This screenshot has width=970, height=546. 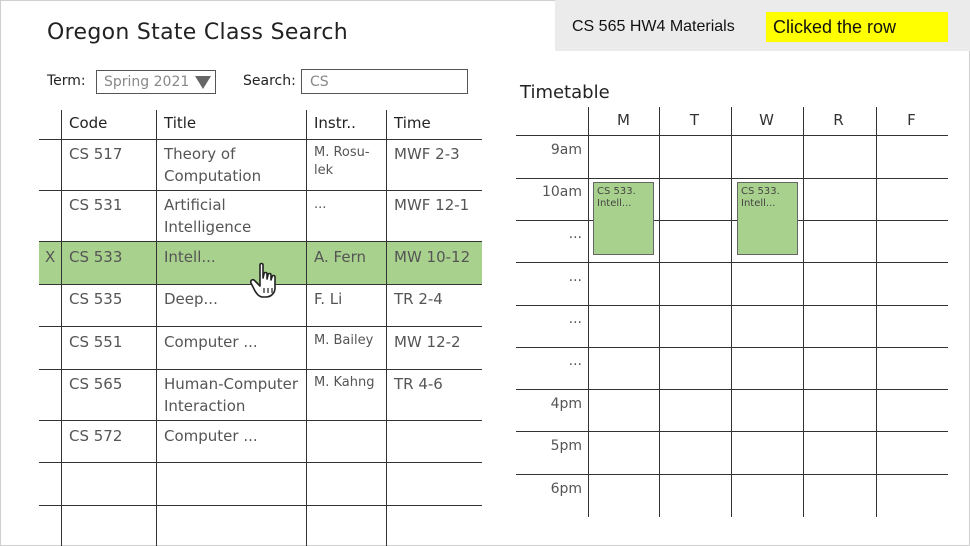 What do you see at coordinates (328, 299) in the screenshot?
I see `course-instructor: F. Li` at bounding box center [328, 299].